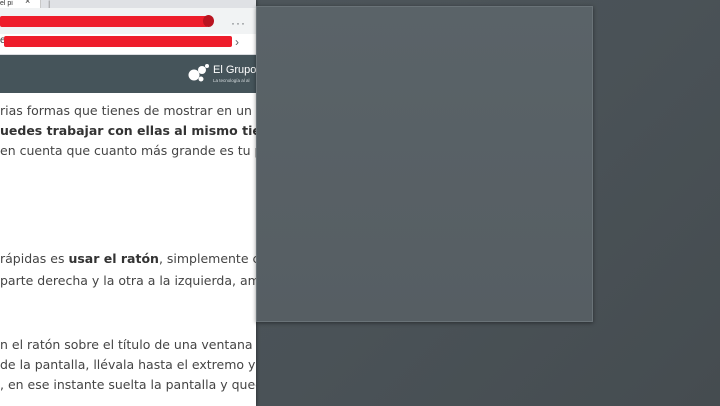  Describe the element at coordinates (104, 21) in the screenshot. I see `redacted-address-bar` at that location.